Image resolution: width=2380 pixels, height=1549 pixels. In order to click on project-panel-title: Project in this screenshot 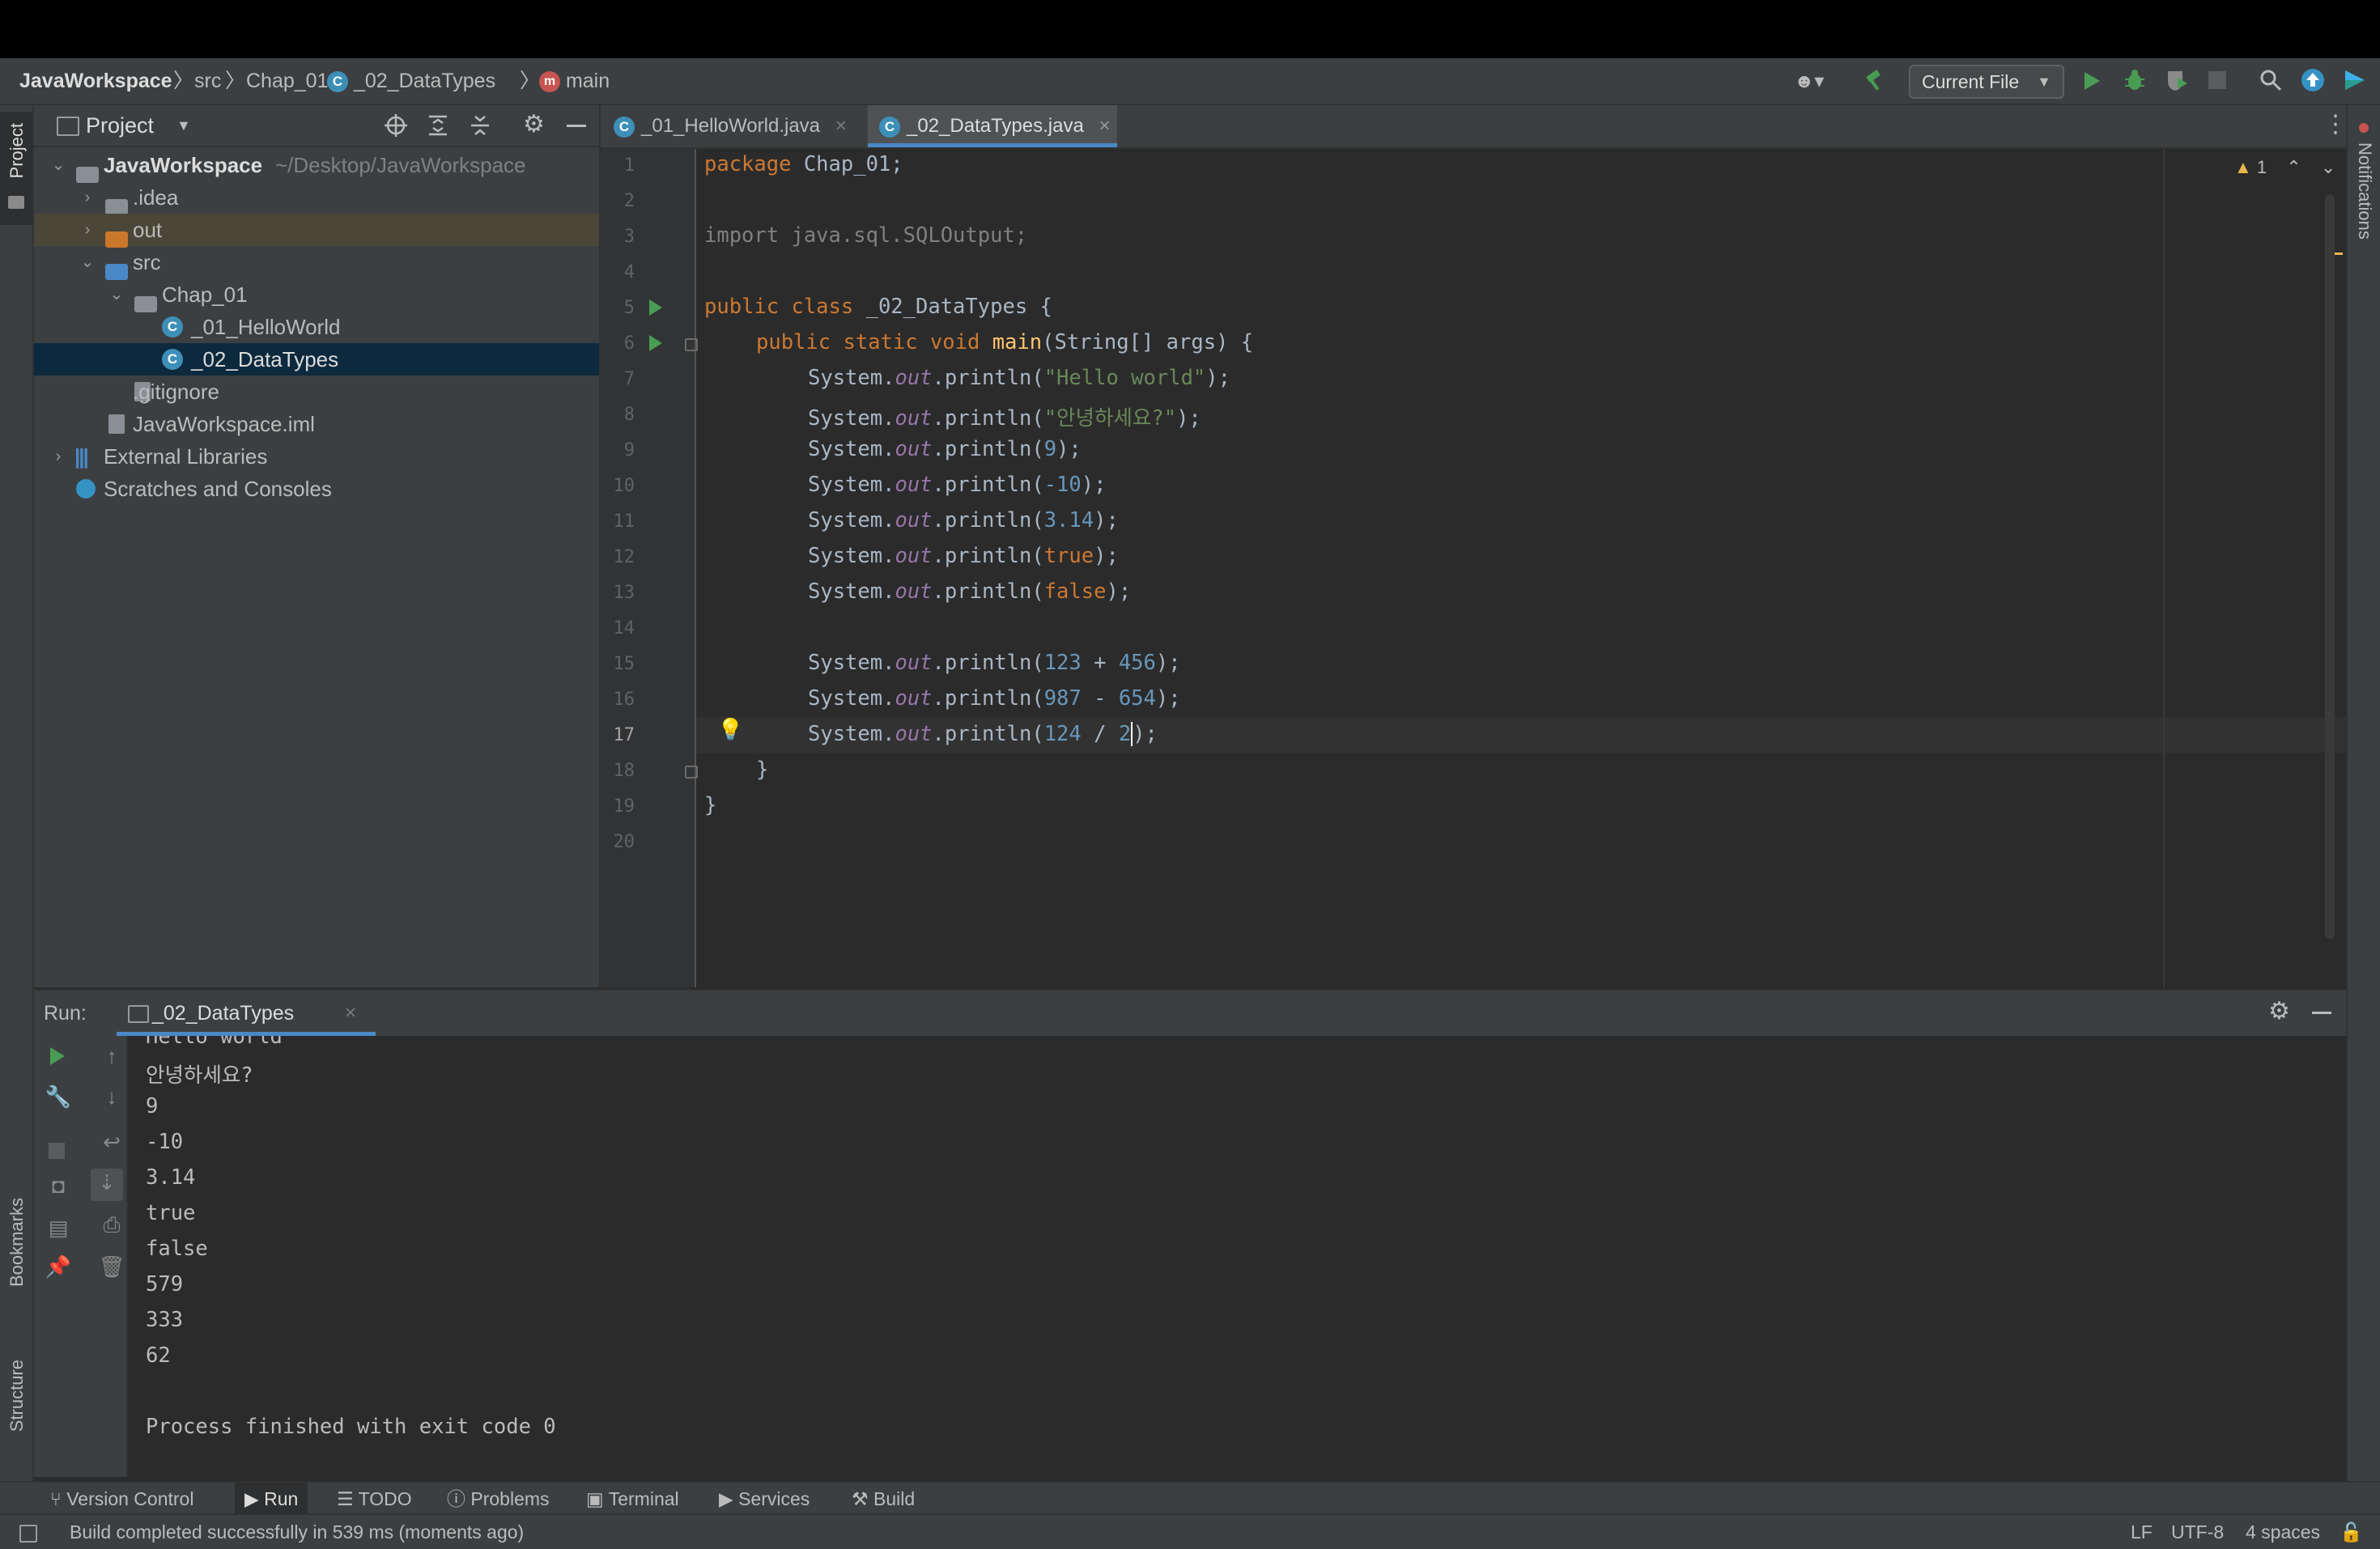, I will do `click(120, 125)`.